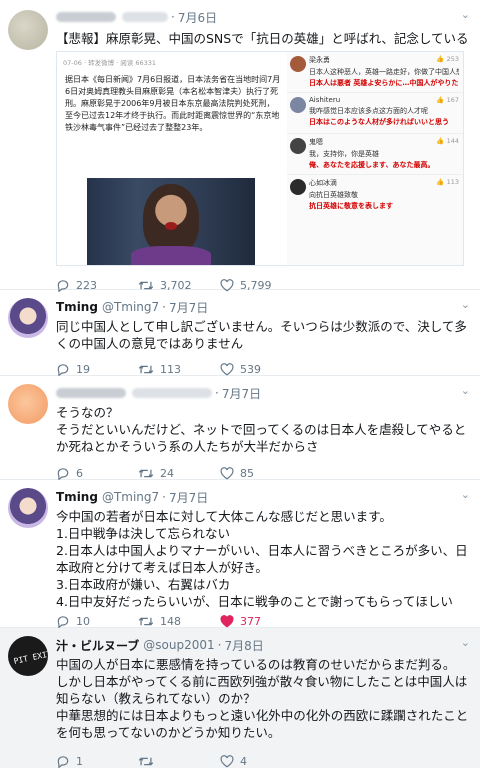  Describe the element at coordinates (250, 621) in the screenshot. I see `like-count: 377` at that location.